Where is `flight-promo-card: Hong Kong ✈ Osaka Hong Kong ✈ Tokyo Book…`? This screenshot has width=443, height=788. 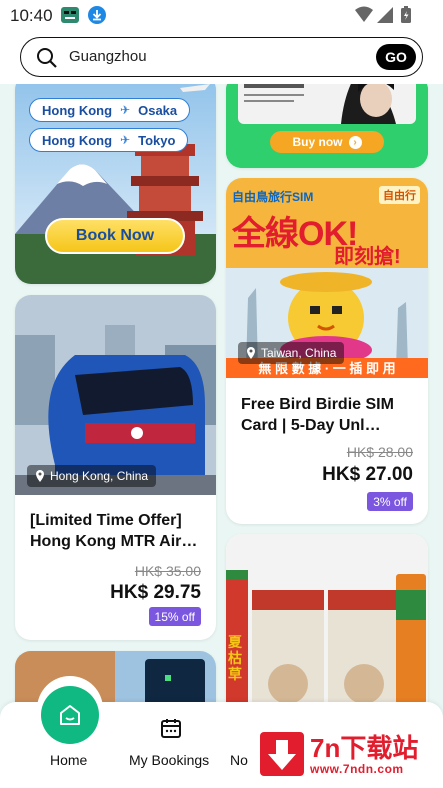
flight-promo-card: Hong Kong ✈ Osaka Hong Kong ✈ Tokyo Book… is located at coordinates (115, 184).